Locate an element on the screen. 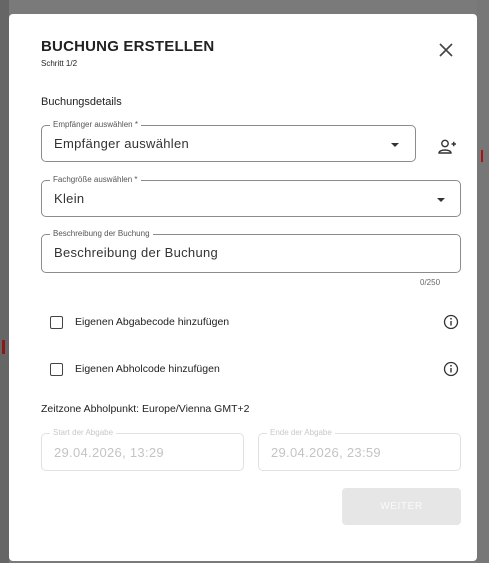 This screenshot has width=489, height=563. pickup-code-label: Eigenen Abholcode hinzufügen is located at coordinates (147, 369).